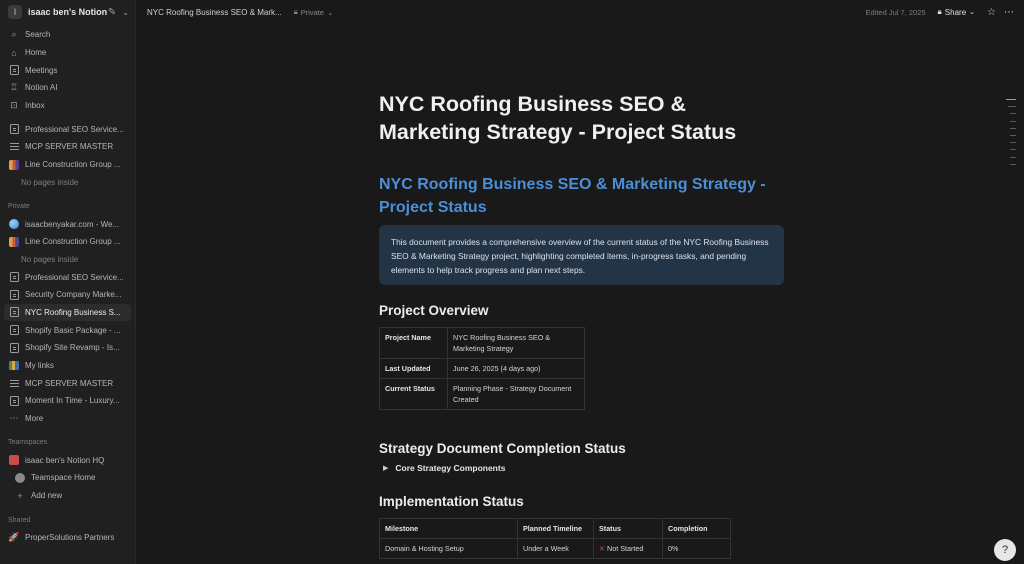 This screenshot has height=564, width=1024. I want to click on privacy-label: Private, so click(312, 12).